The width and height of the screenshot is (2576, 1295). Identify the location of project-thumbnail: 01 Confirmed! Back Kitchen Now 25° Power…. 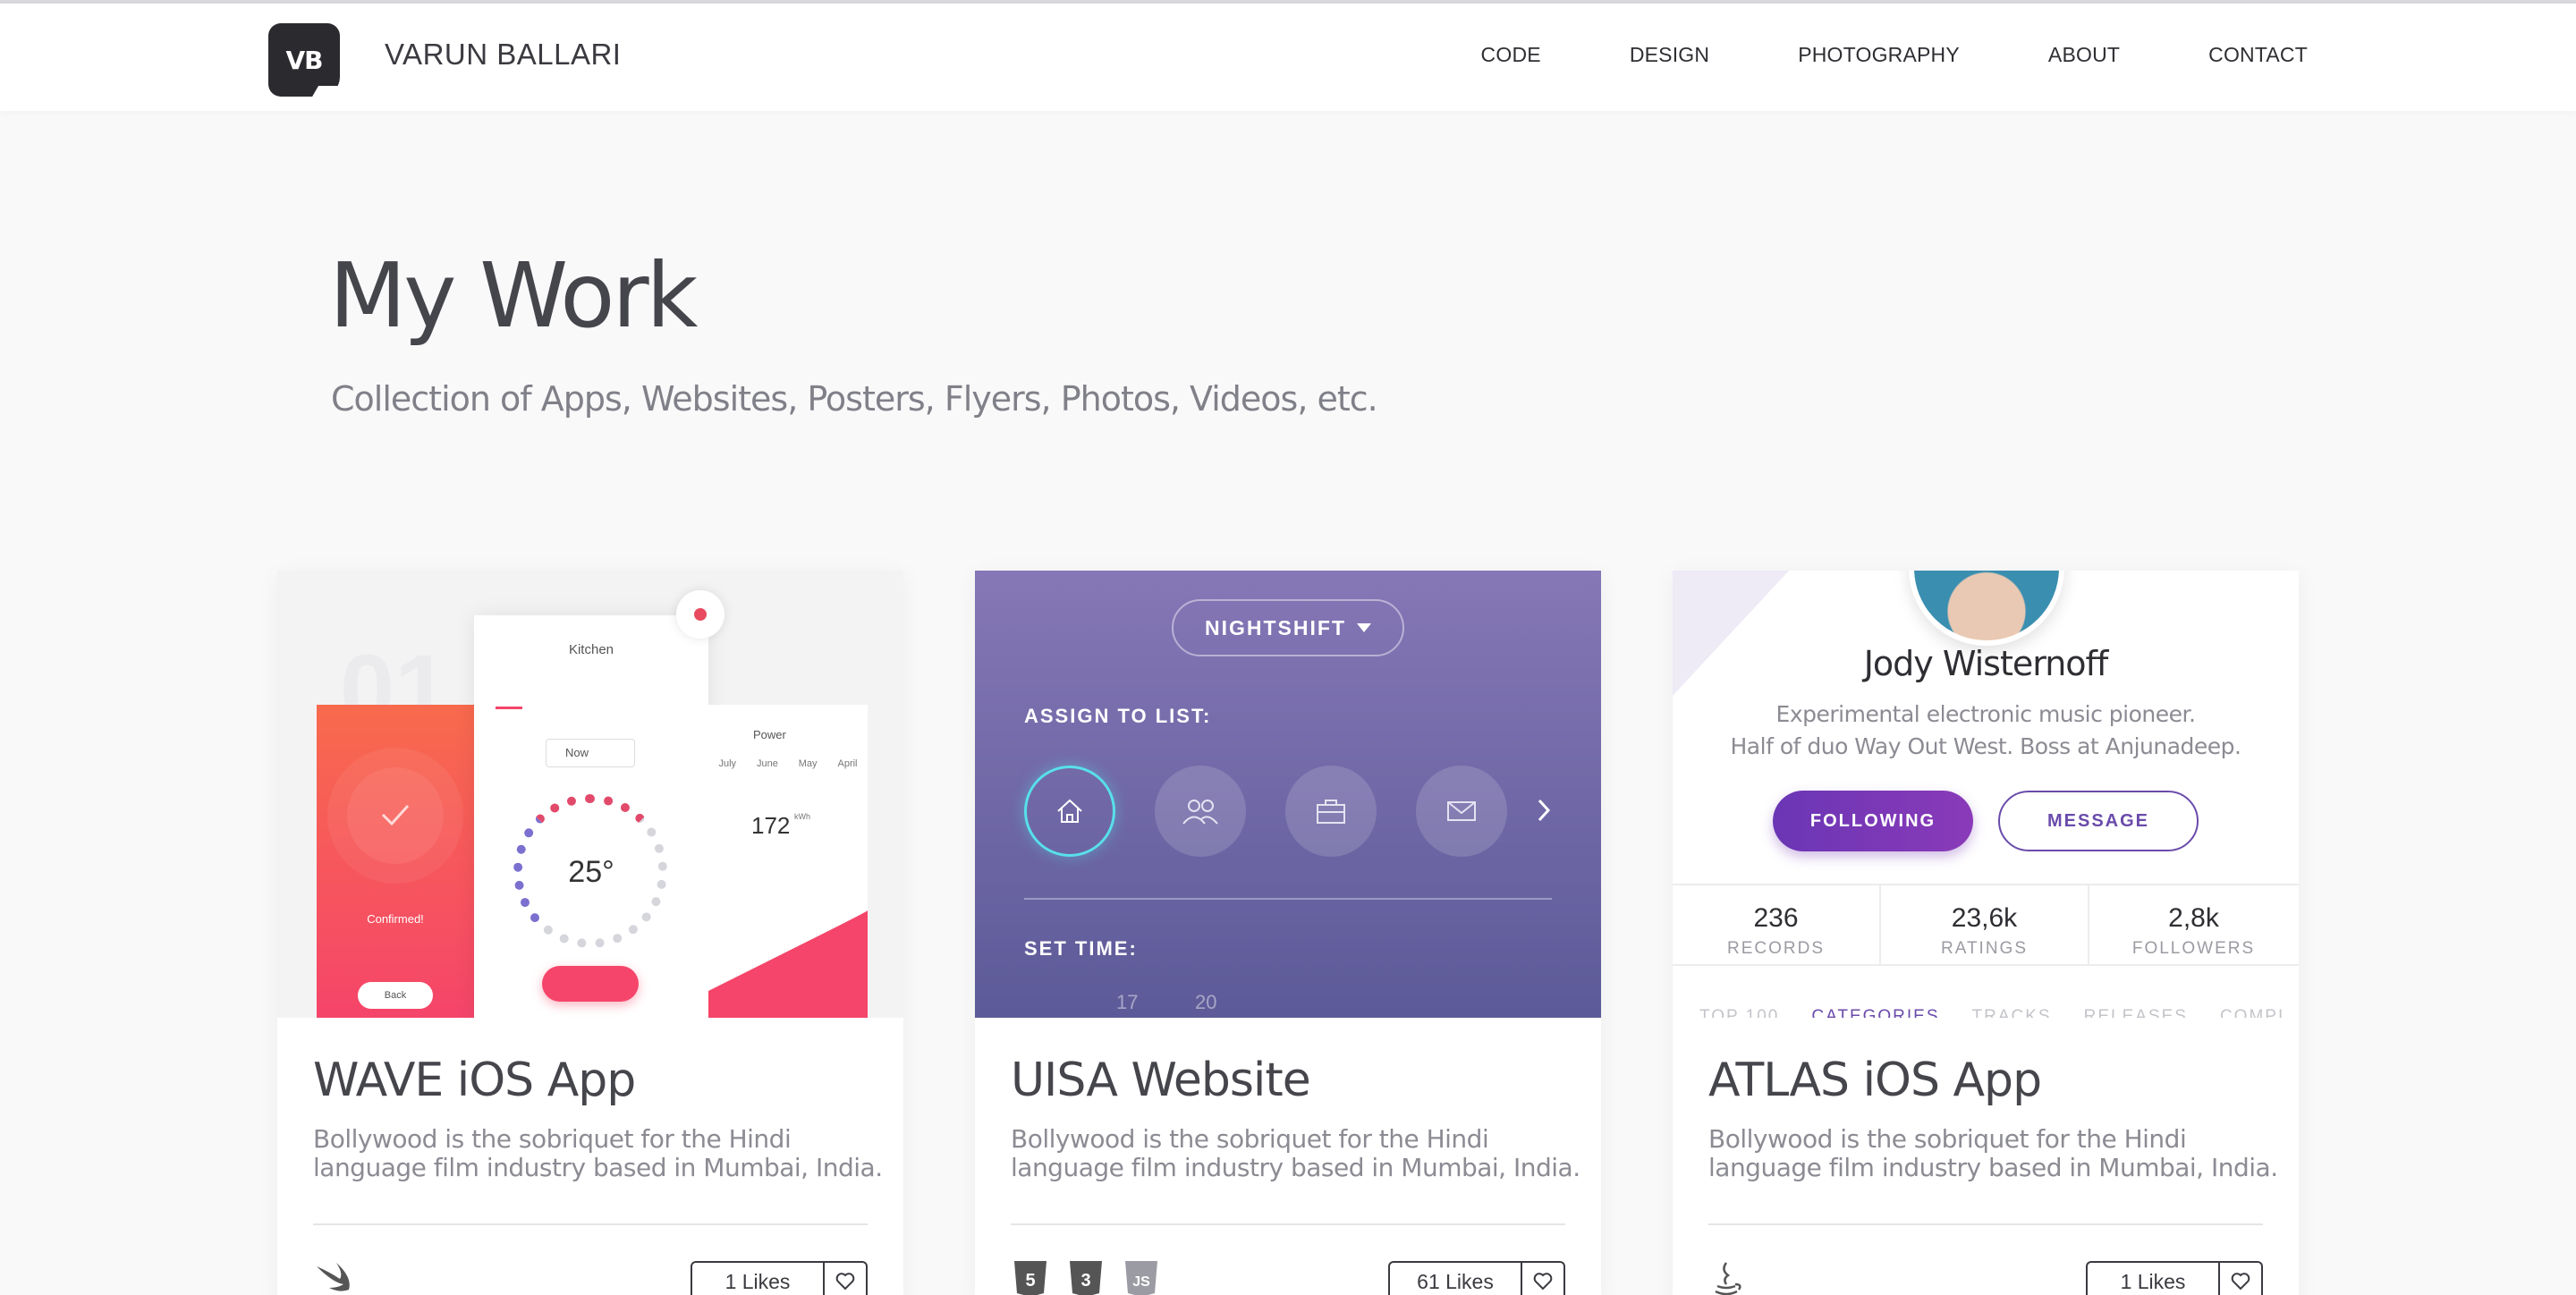
(590, 794).